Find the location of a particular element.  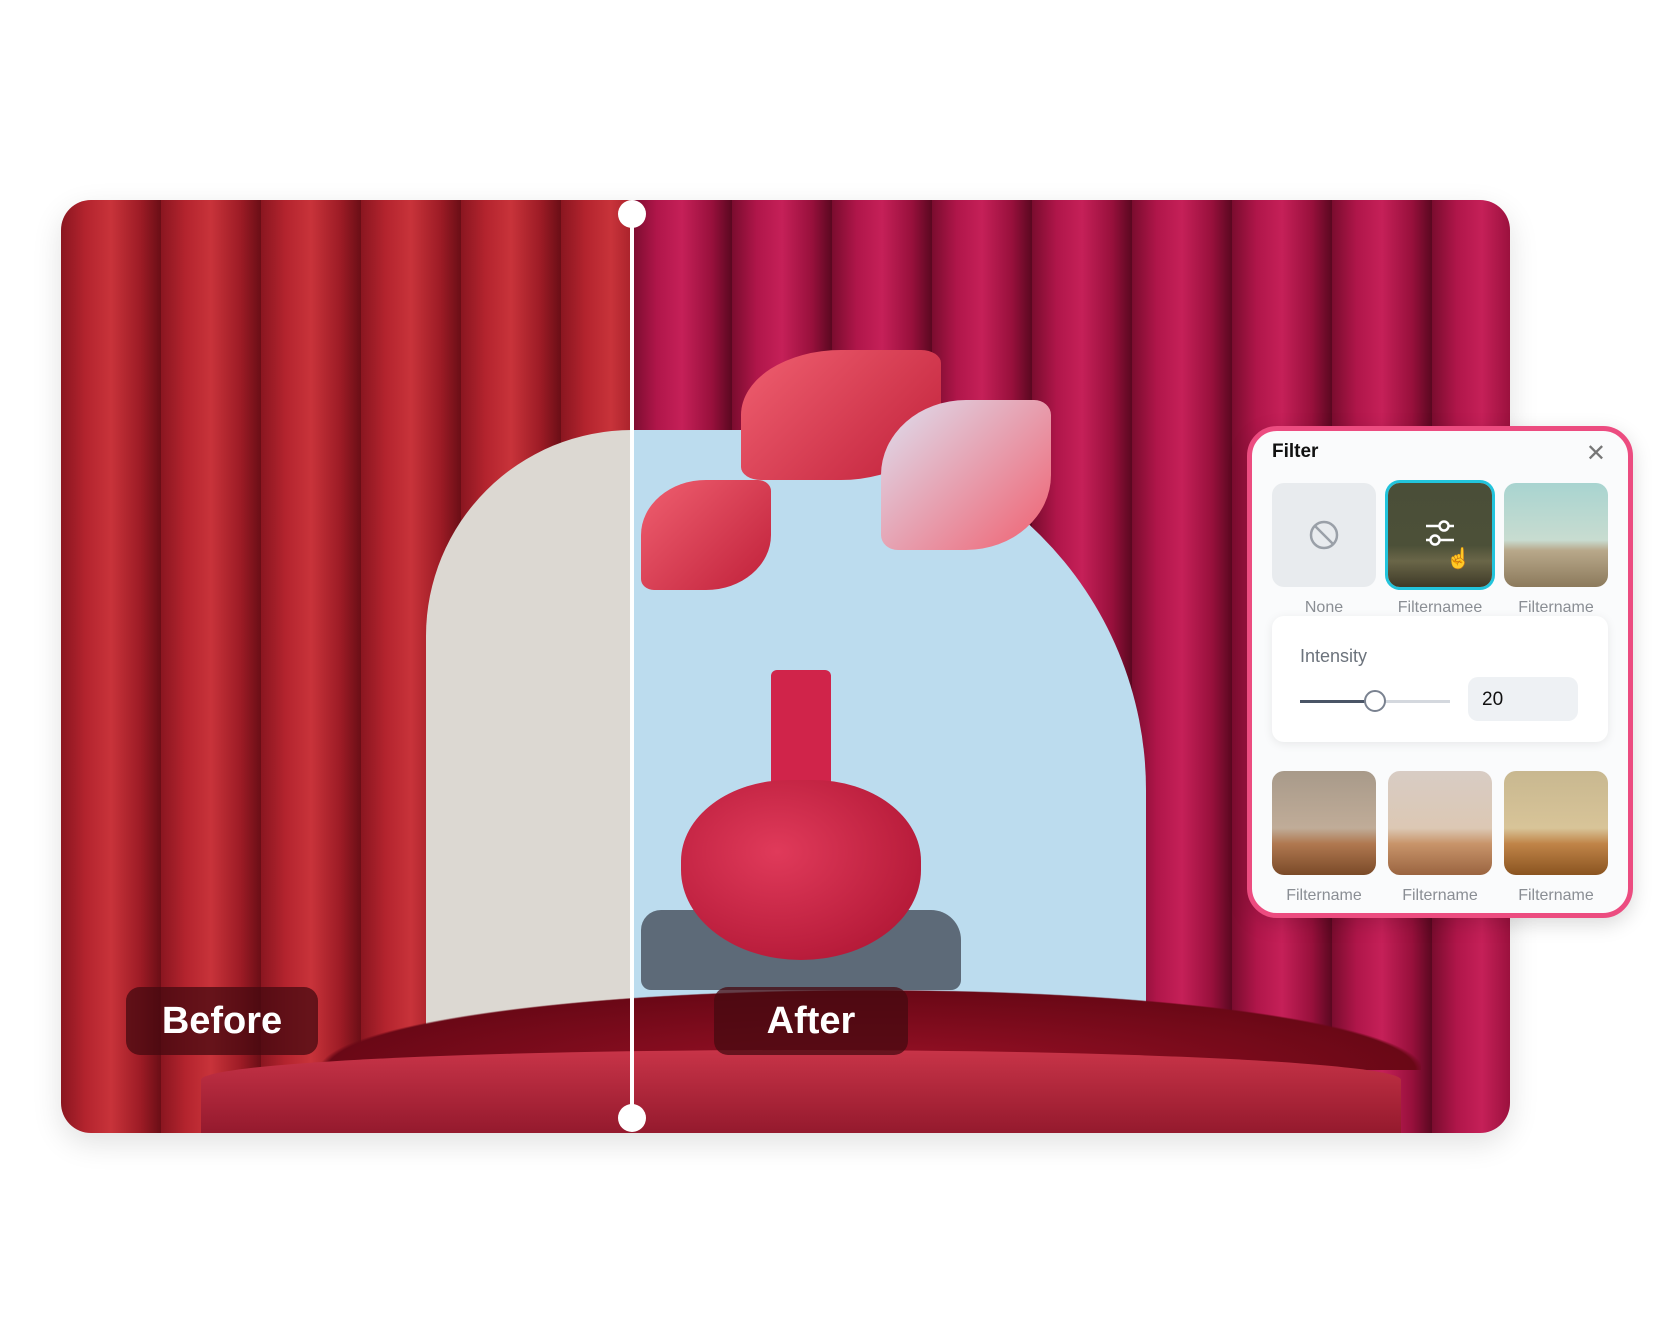

intensity-popover: Intensity 20 is located at coordinates (1440, 679).